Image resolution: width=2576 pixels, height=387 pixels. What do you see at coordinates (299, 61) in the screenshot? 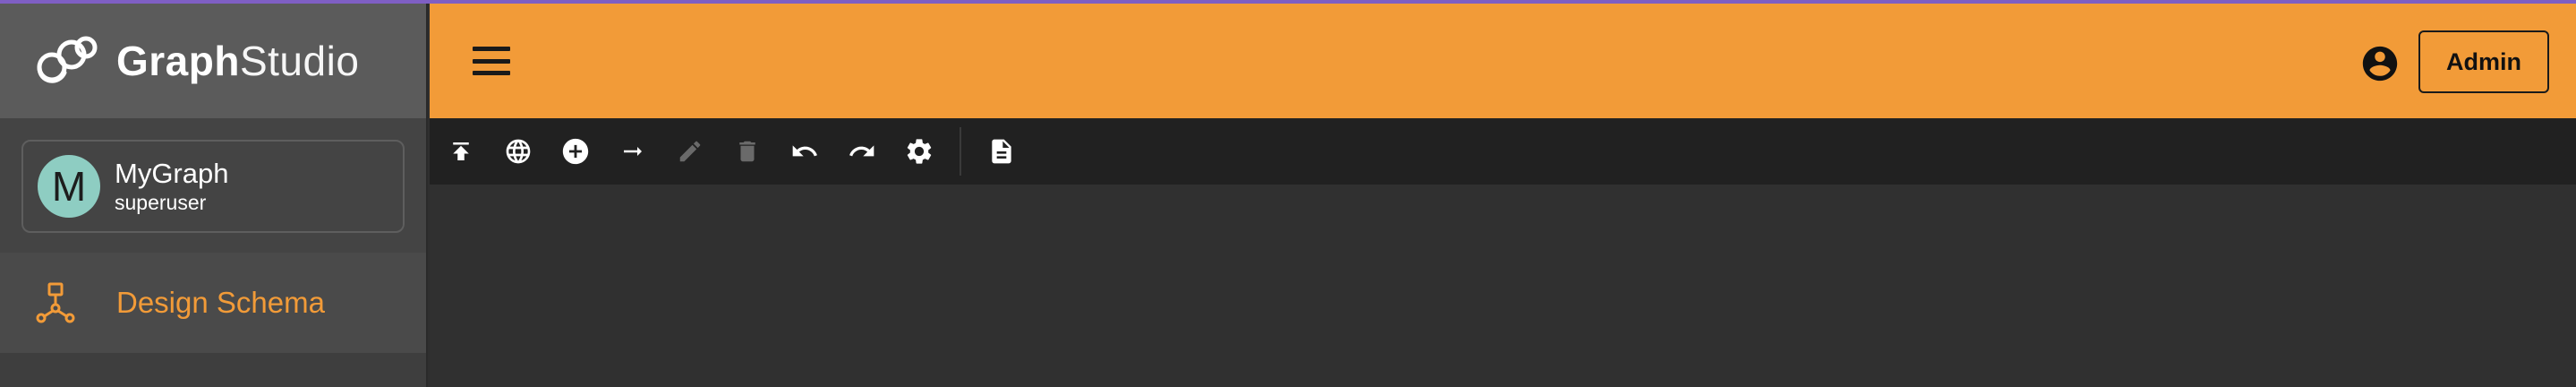
I see `brand-name-part2: Studio` at bounding box center [299, 61].